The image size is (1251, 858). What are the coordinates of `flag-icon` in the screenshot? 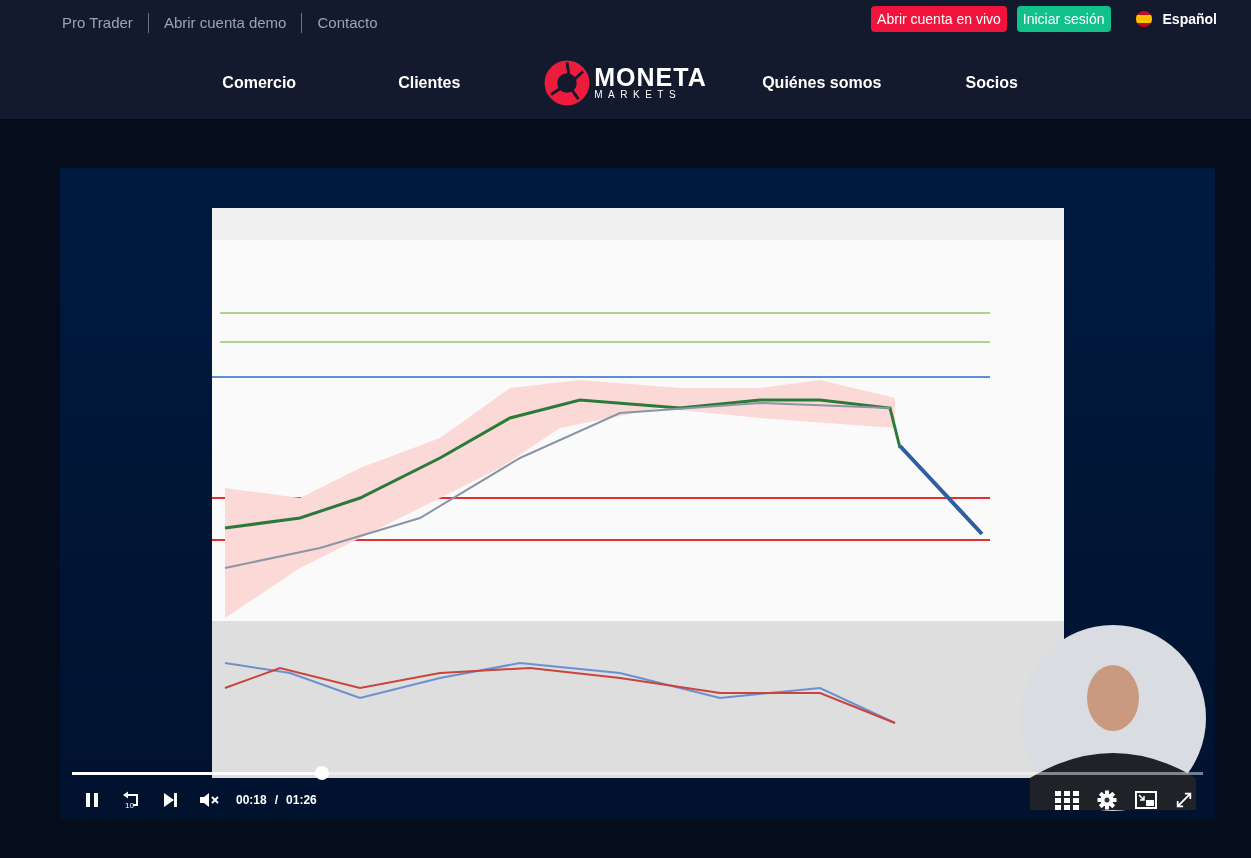 It's located at (1143, 19).